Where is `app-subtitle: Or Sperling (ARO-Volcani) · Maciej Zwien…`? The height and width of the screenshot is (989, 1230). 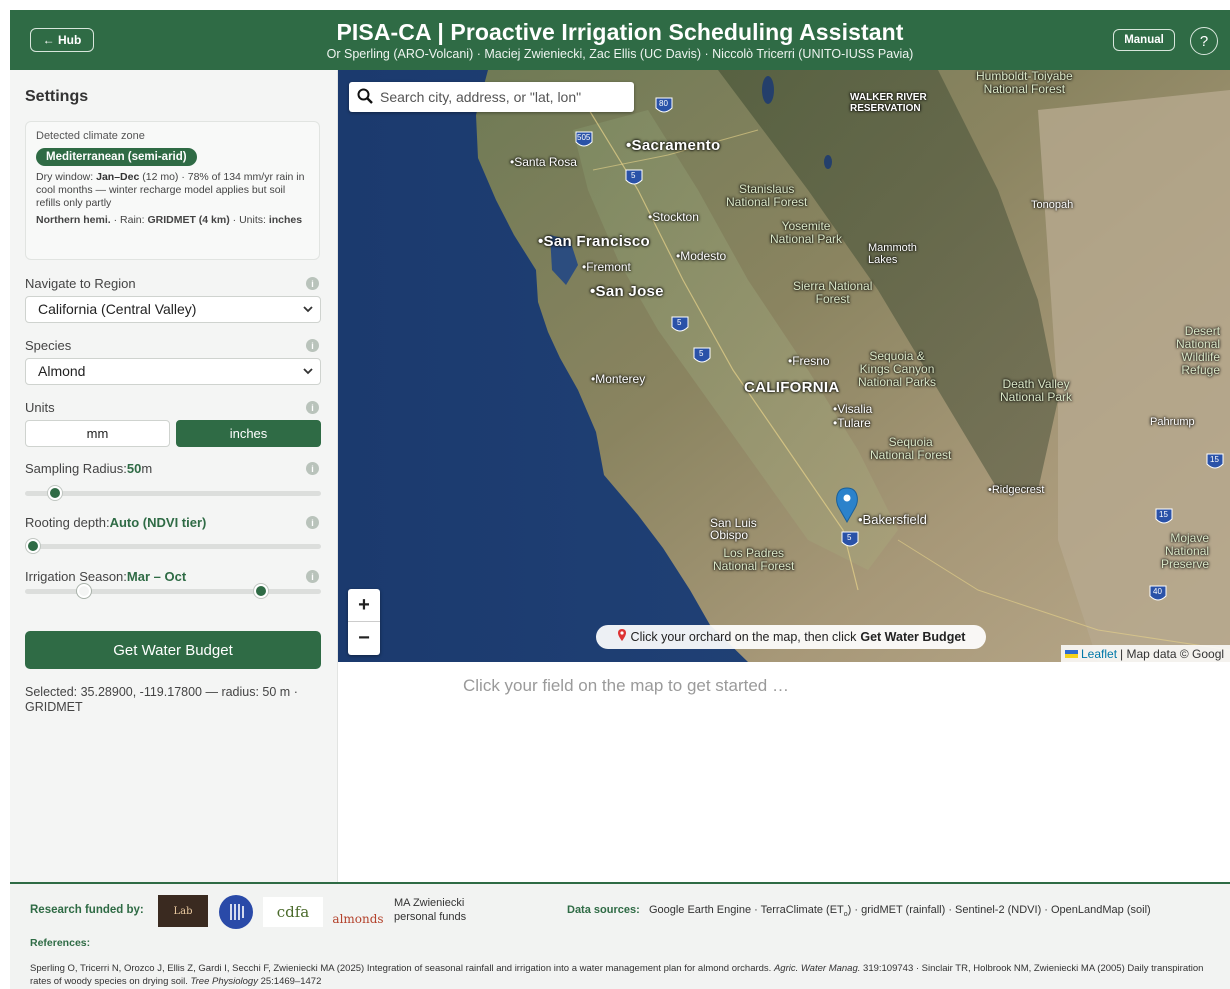 app-subtitle: Or Sperling (ARO-Volcani) · Maciej Zwien… is located at coordinates (620, 54).